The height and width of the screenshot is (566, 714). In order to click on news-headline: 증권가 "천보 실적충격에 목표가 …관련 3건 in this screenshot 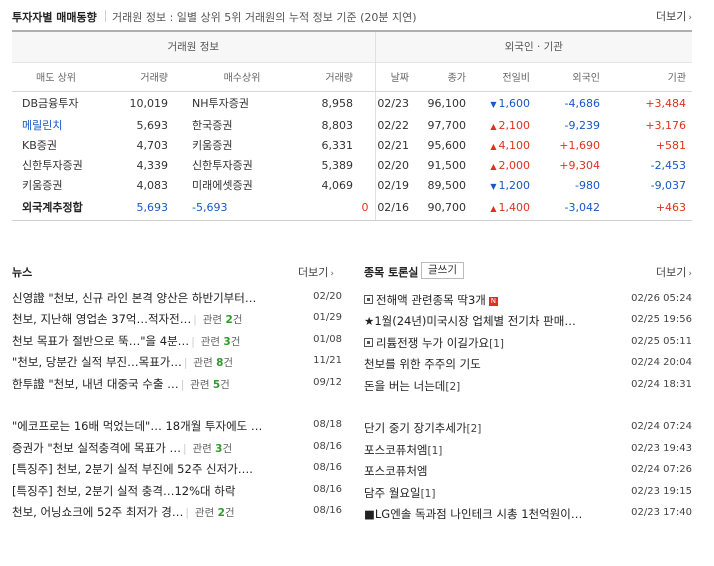, I will do `click(122, 448)`.